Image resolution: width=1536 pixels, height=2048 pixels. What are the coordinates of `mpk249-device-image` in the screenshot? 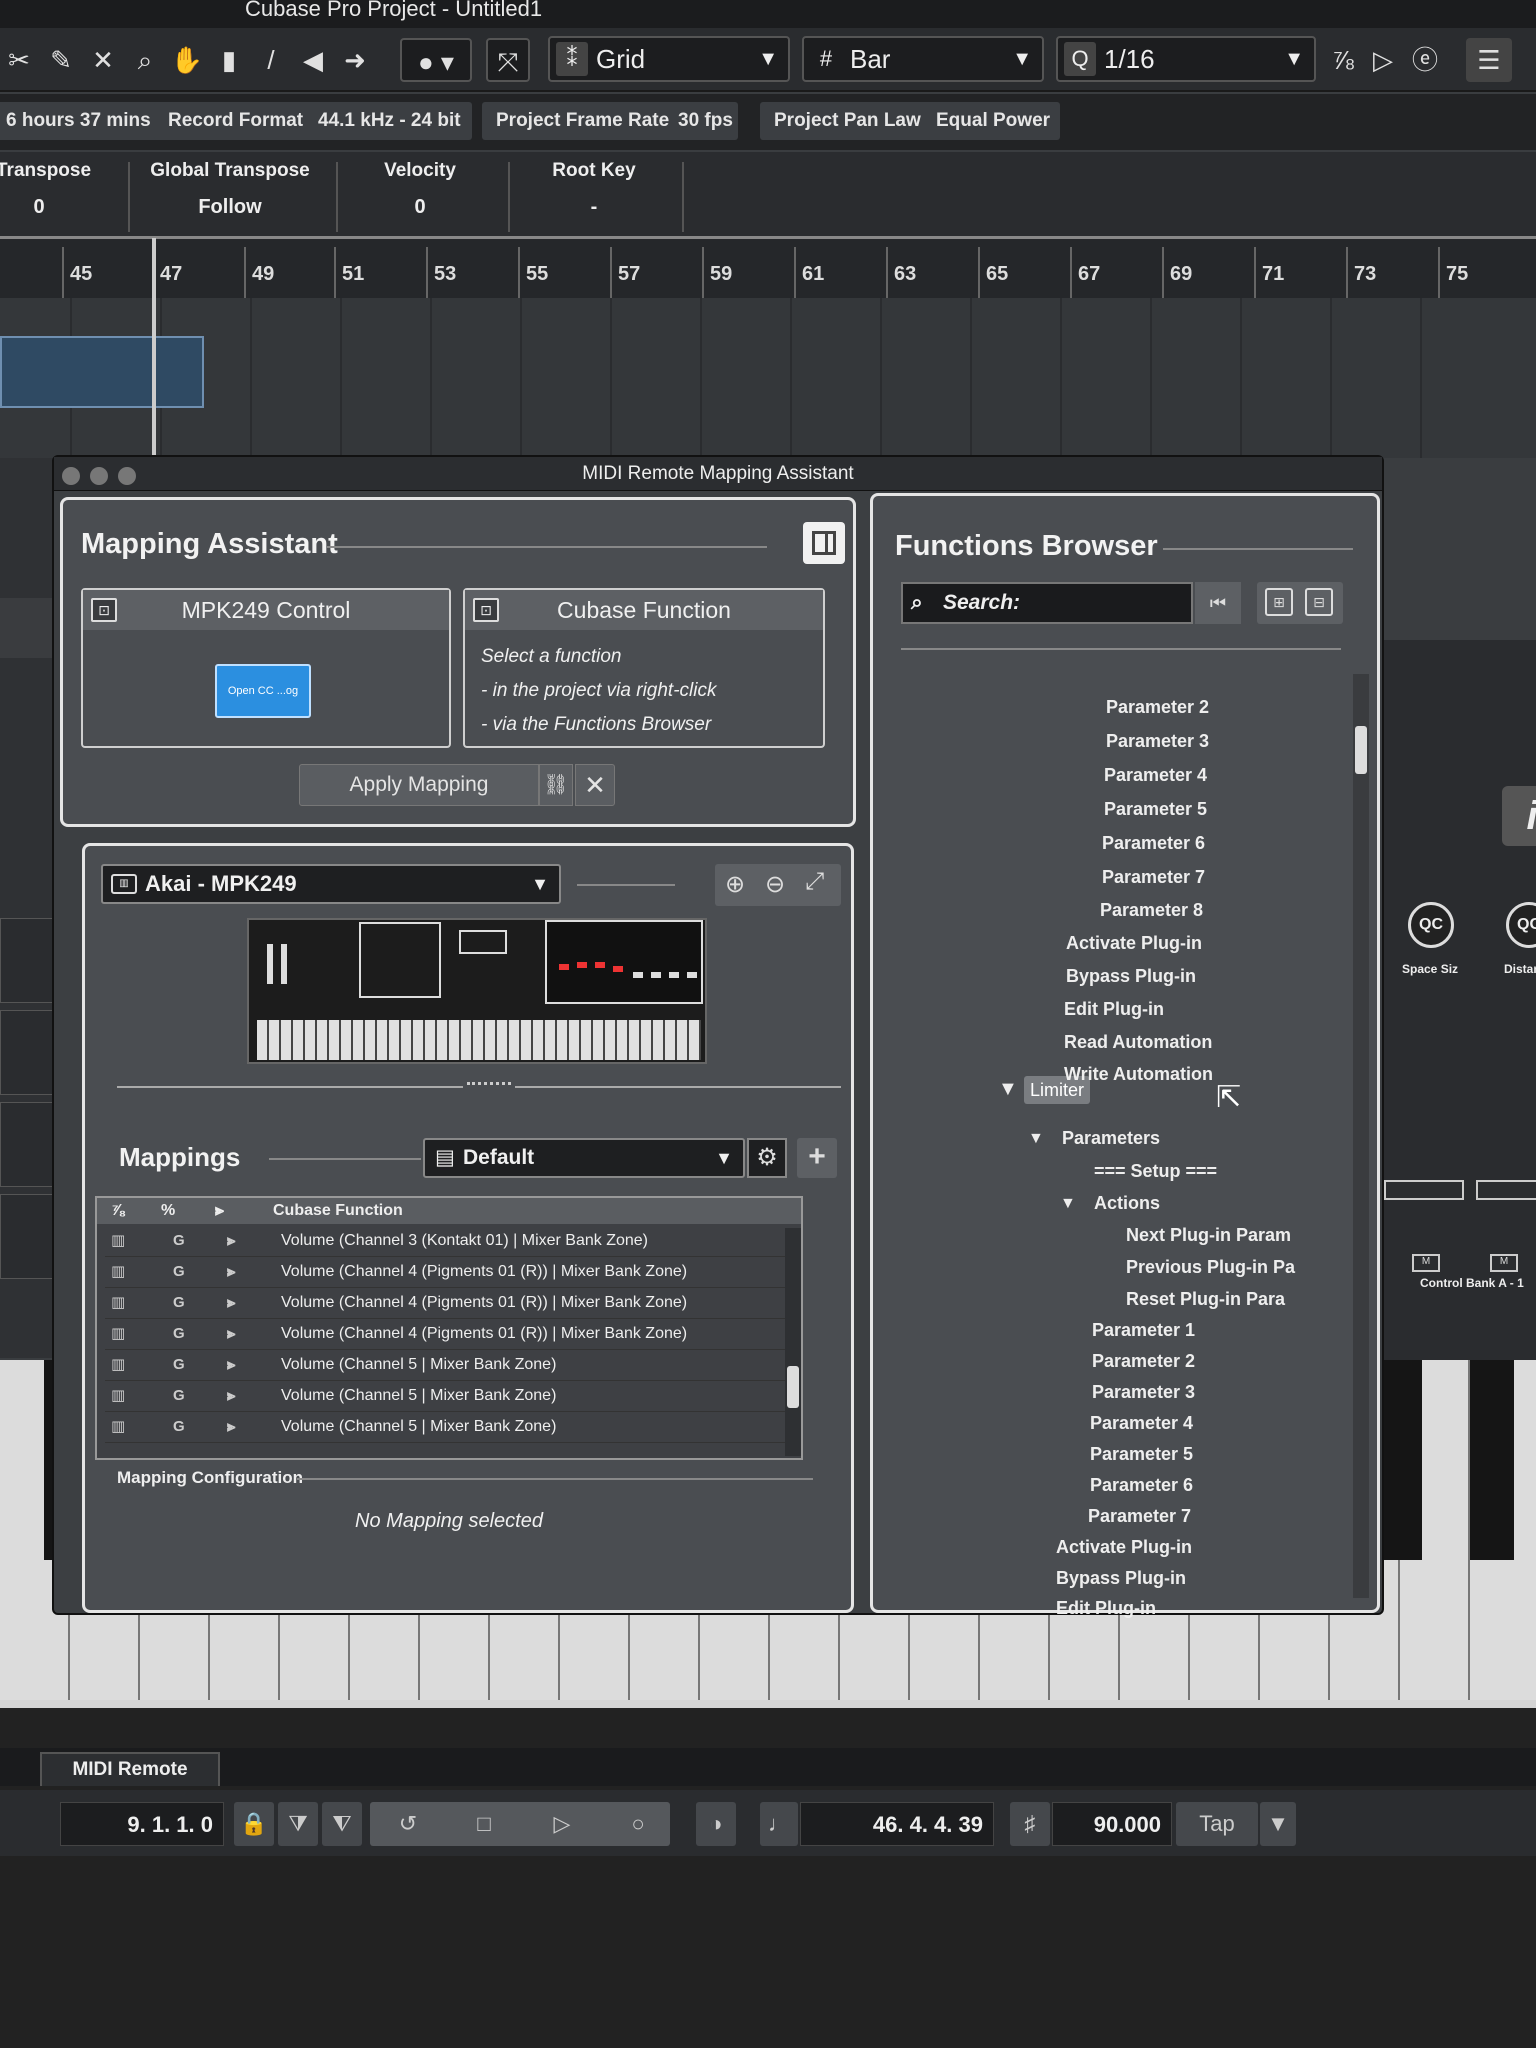 It's located at (477, 991).